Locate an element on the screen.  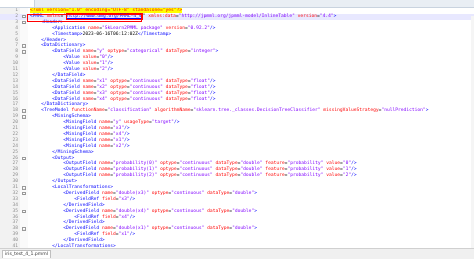
xml-attribute-name: missingValueStrategy is located at coordinates (351, 111).